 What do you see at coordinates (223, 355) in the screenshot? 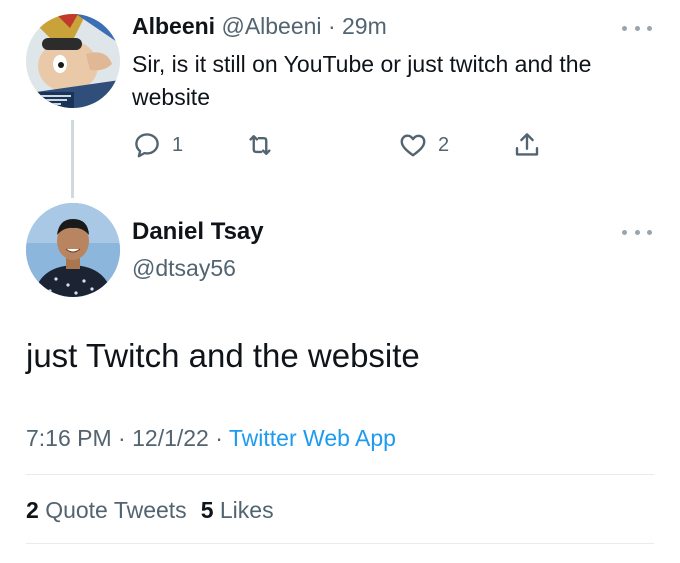
I see `tweet-text: just Twitch and the website` at bounding box center [223, 355].